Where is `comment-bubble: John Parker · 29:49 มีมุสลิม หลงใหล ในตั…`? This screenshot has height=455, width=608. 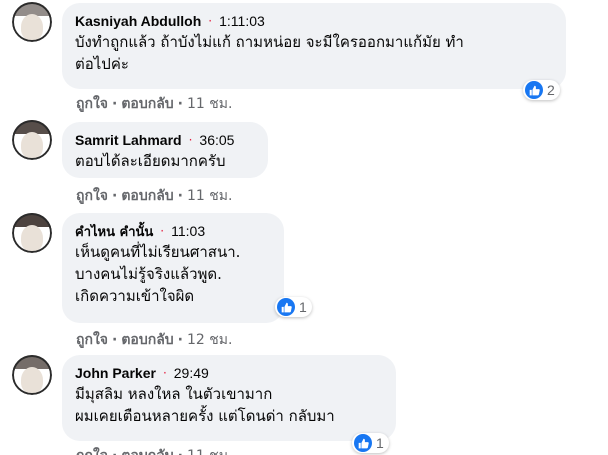
comment-bubble: John Parker · 29:49 มีมุสลิม หลงใหล ในตั… is located at coordinates (229, 398).